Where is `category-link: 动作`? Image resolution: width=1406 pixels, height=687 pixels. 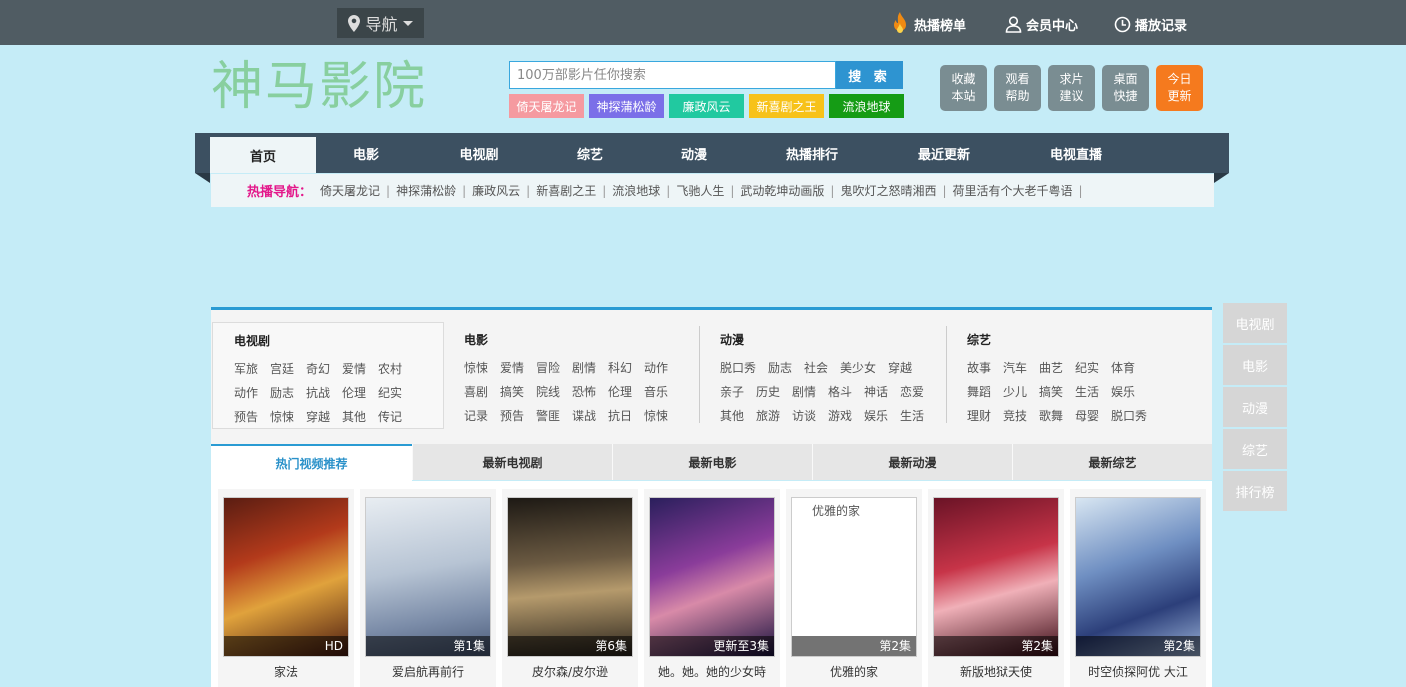 category-link: 动作 is located at coordinates (662, 367).